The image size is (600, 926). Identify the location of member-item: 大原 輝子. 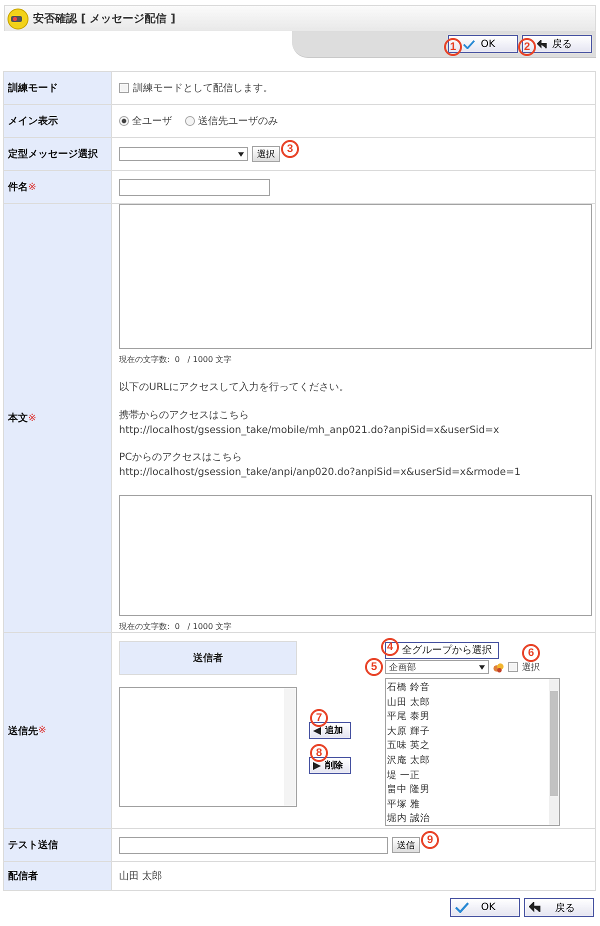
(467, 732).